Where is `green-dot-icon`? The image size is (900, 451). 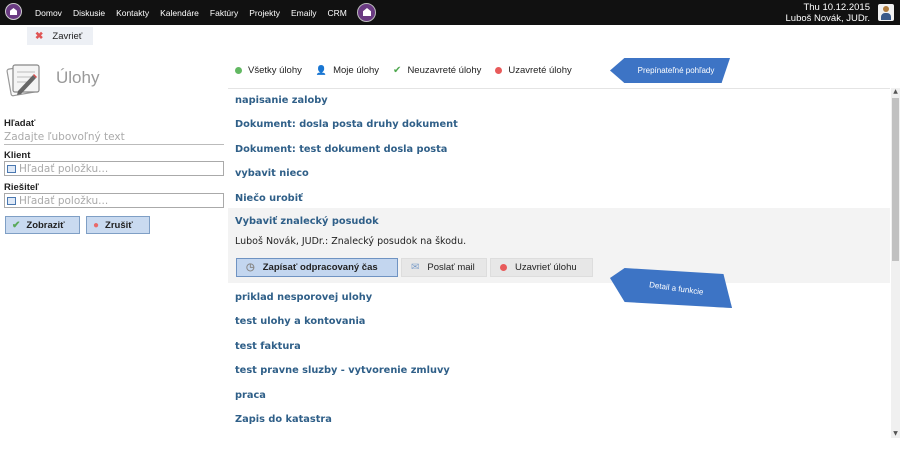
green-dot-icon is located at coordinates (238, 70).